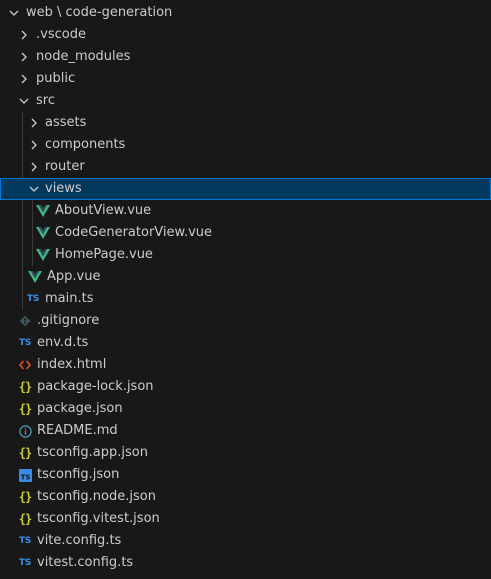  Describe the element at coordinates (245, 431) in the screenshot. I see `tree-item-readme-md: README.md` at that location.